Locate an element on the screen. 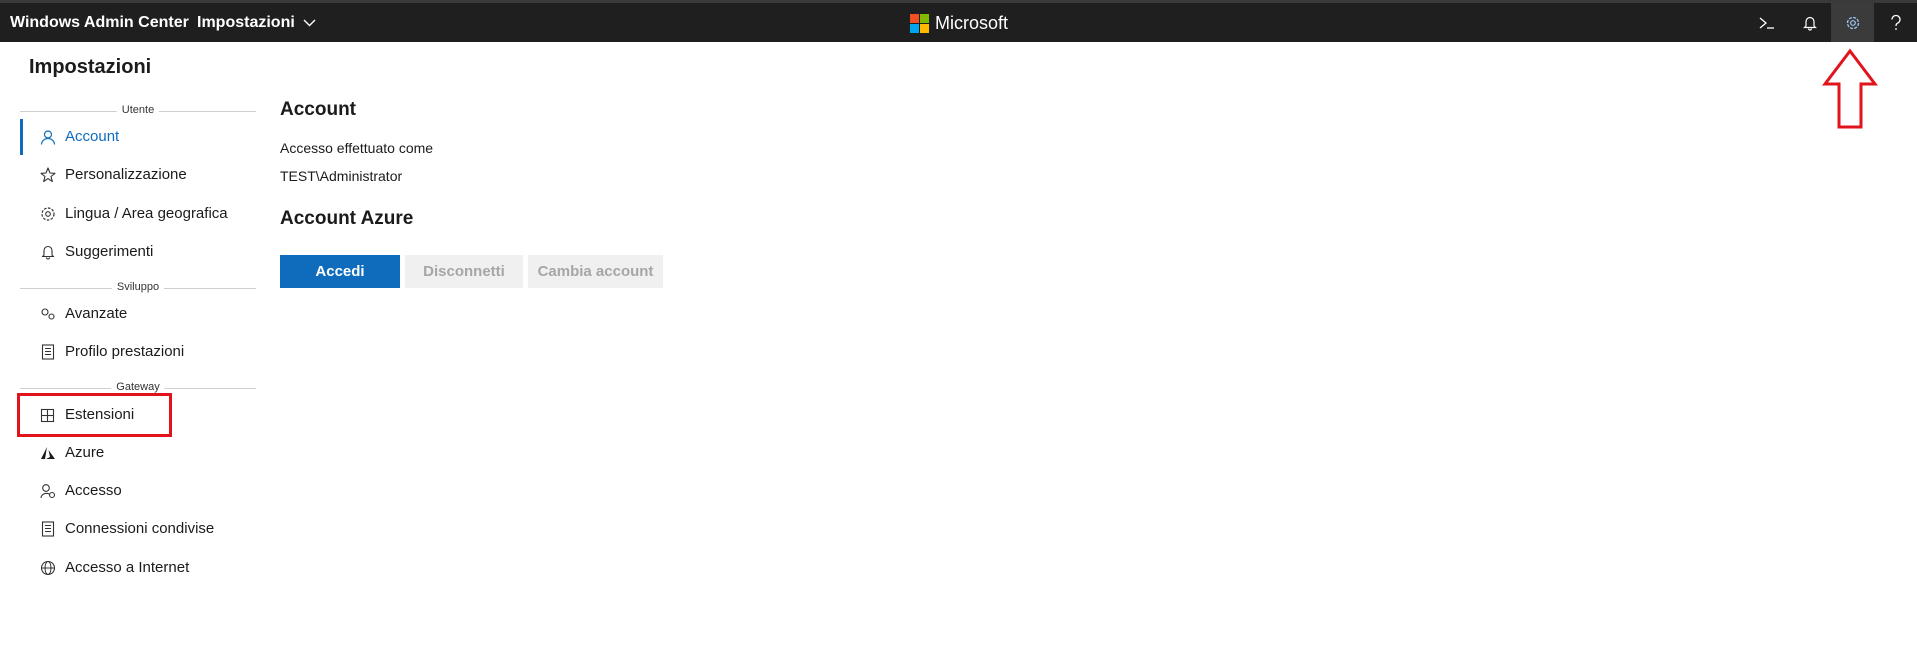 The width and height of the screenshot is (1917, 672). microsoft-logo-icon is located at coordinates (919, 23).